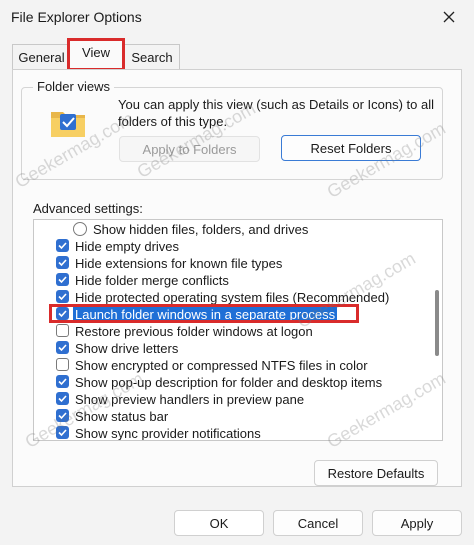 The image size is (474, 545). Describe the element at coordinates (229, 280) in the screenshot. I see `list-item: Hide folder merge conflicts` at that location.